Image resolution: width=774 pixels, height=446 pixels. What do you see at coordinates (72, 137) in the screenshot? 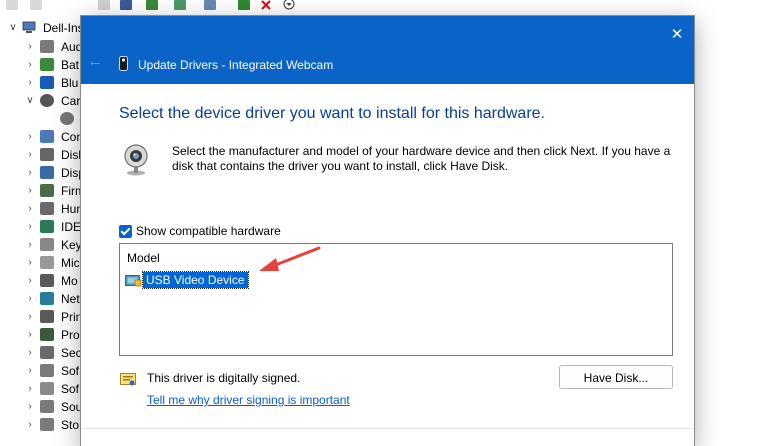
I see `tree-item-label: Con` at bounding box center [72, 137].